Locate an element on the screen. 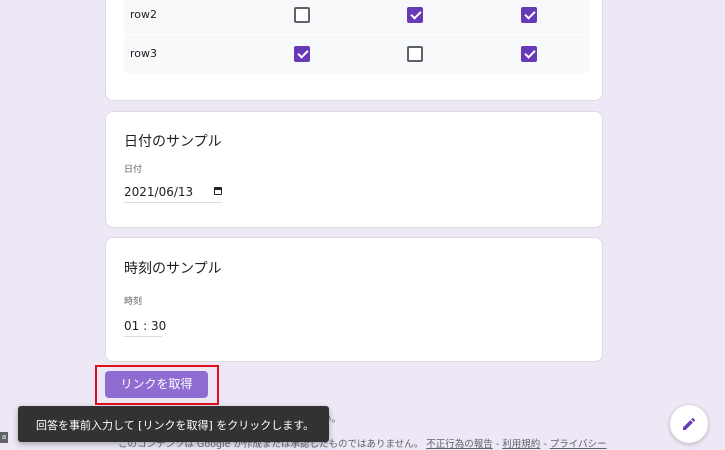  date-input: 2021/06/13 is located at coordinates (158, 192).